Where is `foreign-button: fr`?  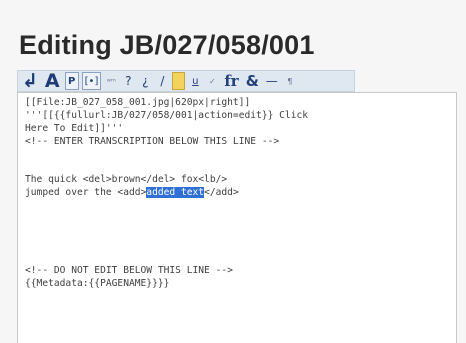
foreign-button: fr is located at coordinates (231, 81).